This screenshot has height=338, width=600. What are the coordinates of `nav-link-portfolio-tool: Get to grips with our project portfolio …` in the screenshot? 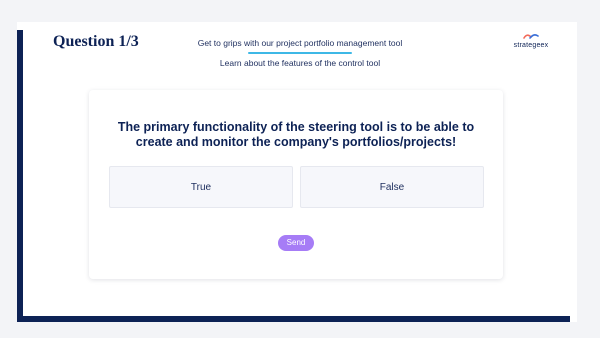 It's located at (300, 43).